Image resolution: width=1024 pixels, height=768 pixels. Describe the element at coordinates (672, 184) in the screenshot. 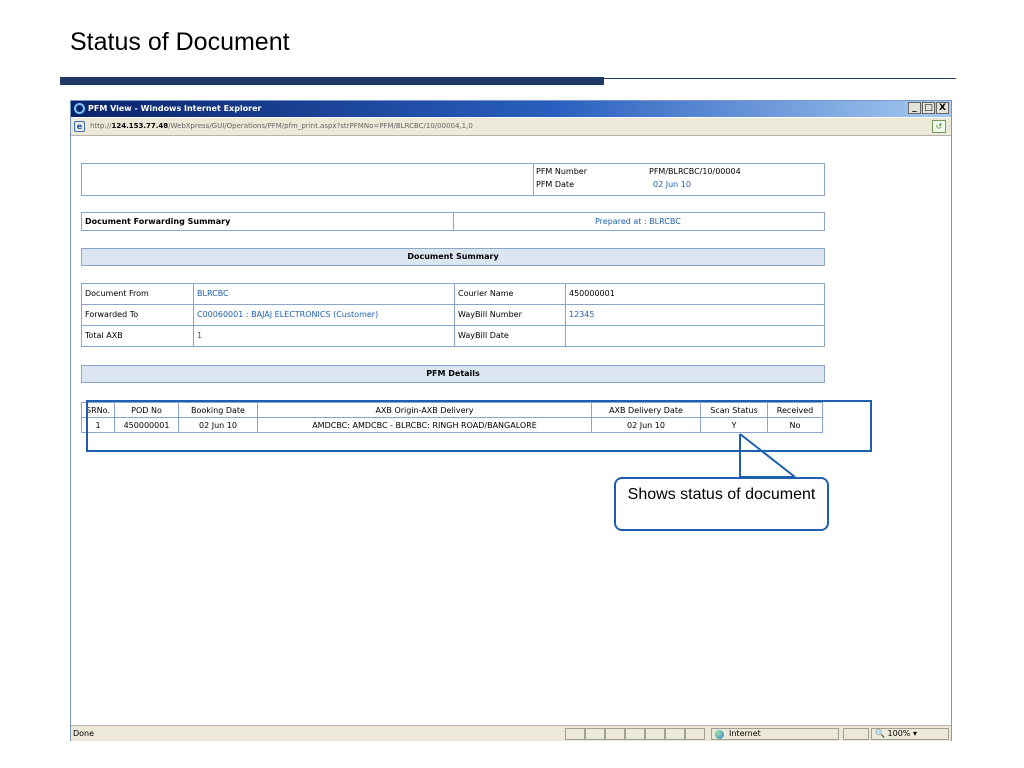

I see `pfm-date-value: 02 Jun 10` at that location.